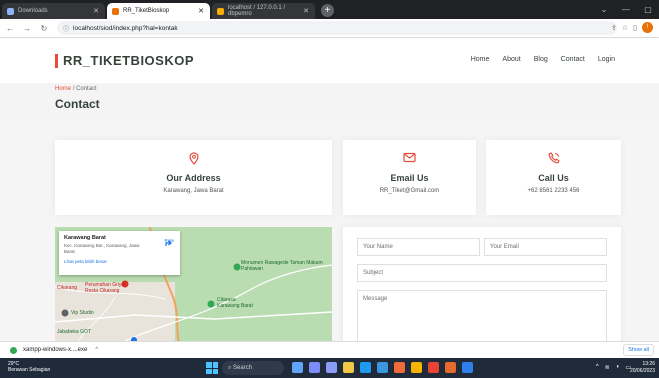 The height and width of the screenshot is (378, 659). I want to click on directions-icon, so click(169, 243).